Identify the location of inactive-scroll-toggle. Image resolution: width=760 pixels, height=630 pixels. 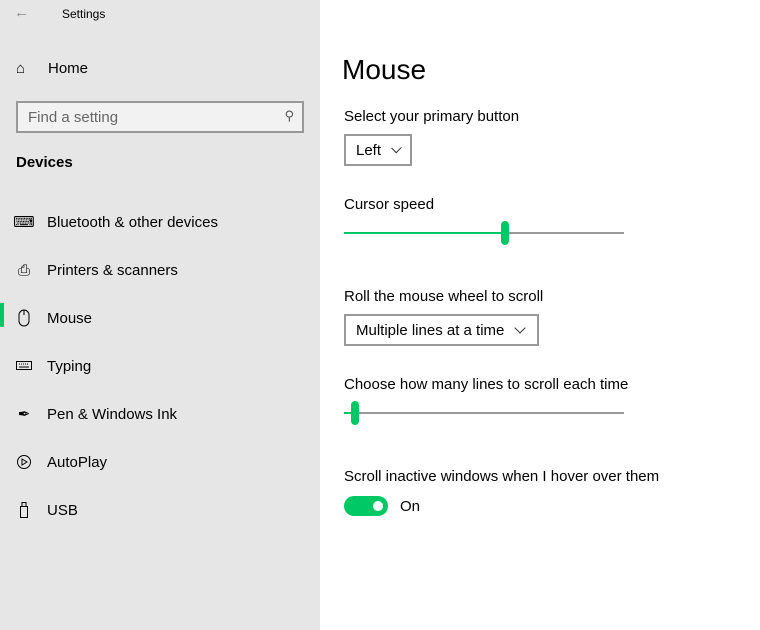
(366, 506).